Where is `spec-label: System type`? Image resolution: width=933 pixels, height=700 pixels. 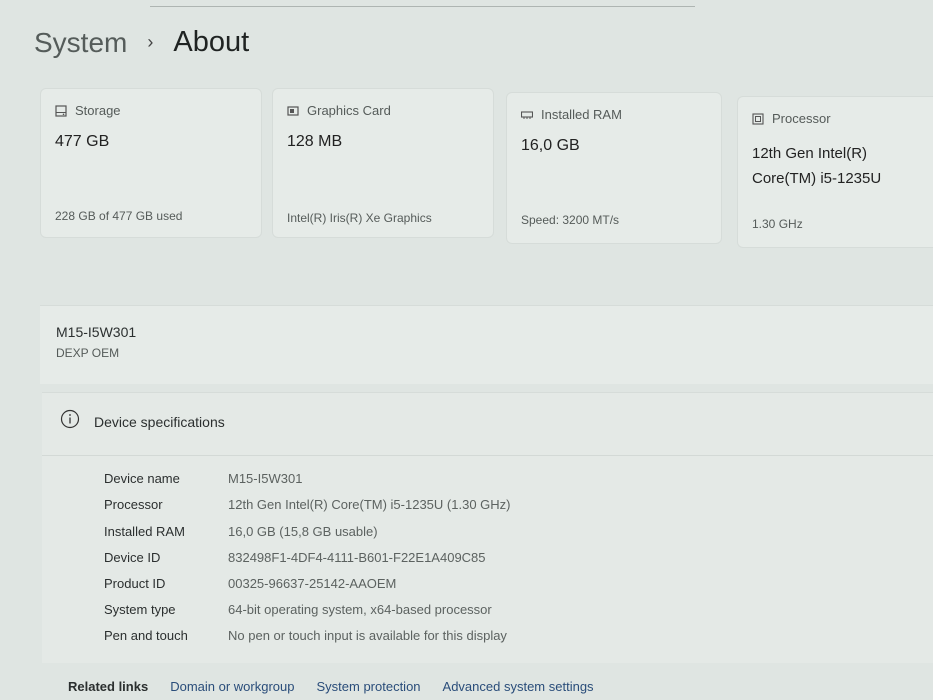
spec-label: System type is located at coordinates (140, 609).